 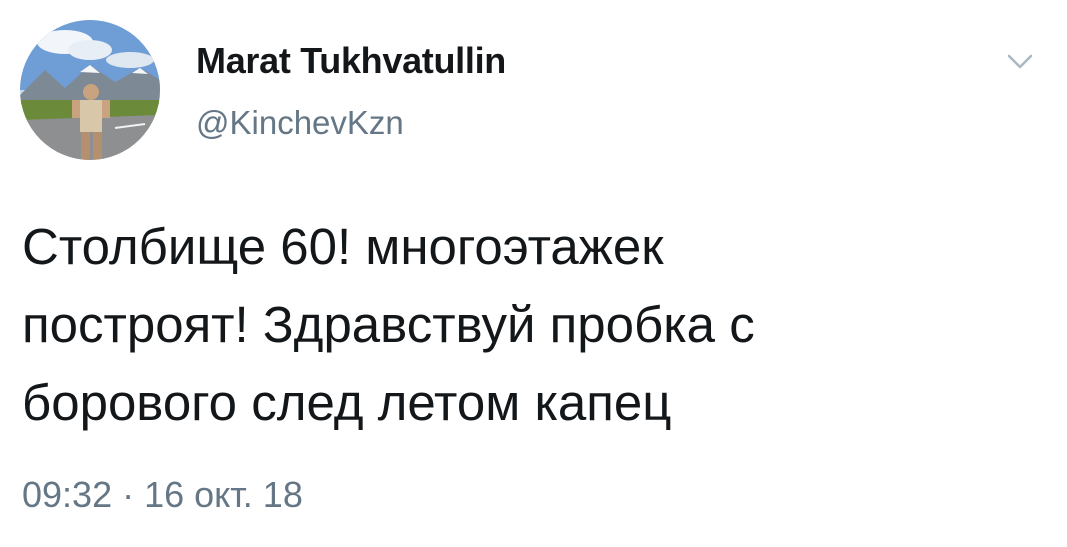 What do you see at coordinates (388, 324) in the screenshot?
I see `tweet-text-line: построят! Здравствуй пробка с` at bounding box center [388, 324].